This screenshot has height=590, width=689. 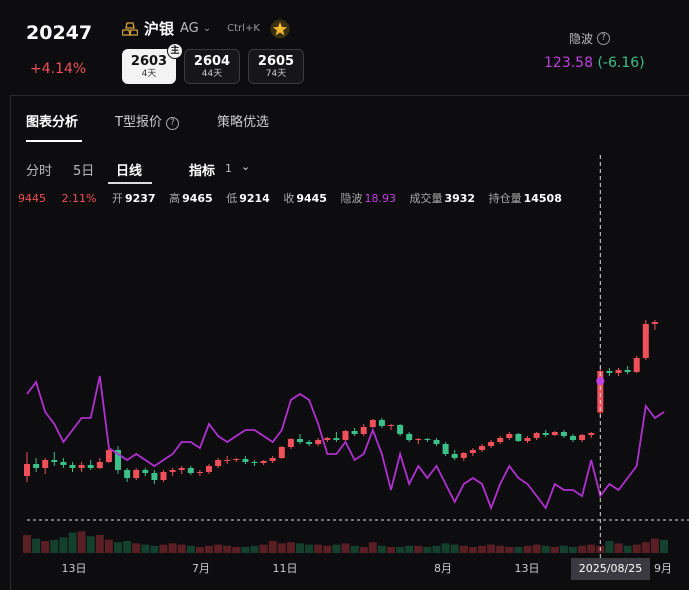 I want to click on crosshair-marker, so click(x=600, y=381).